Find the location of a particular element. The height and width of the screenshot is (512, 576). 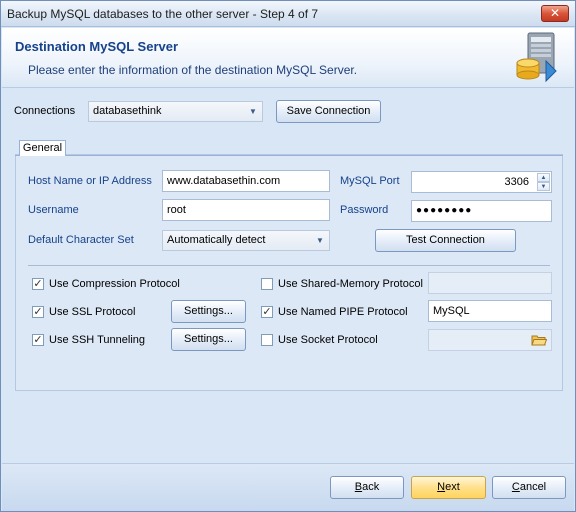

password-value: ●●●●●●●● is located at coordinates (444, 210).